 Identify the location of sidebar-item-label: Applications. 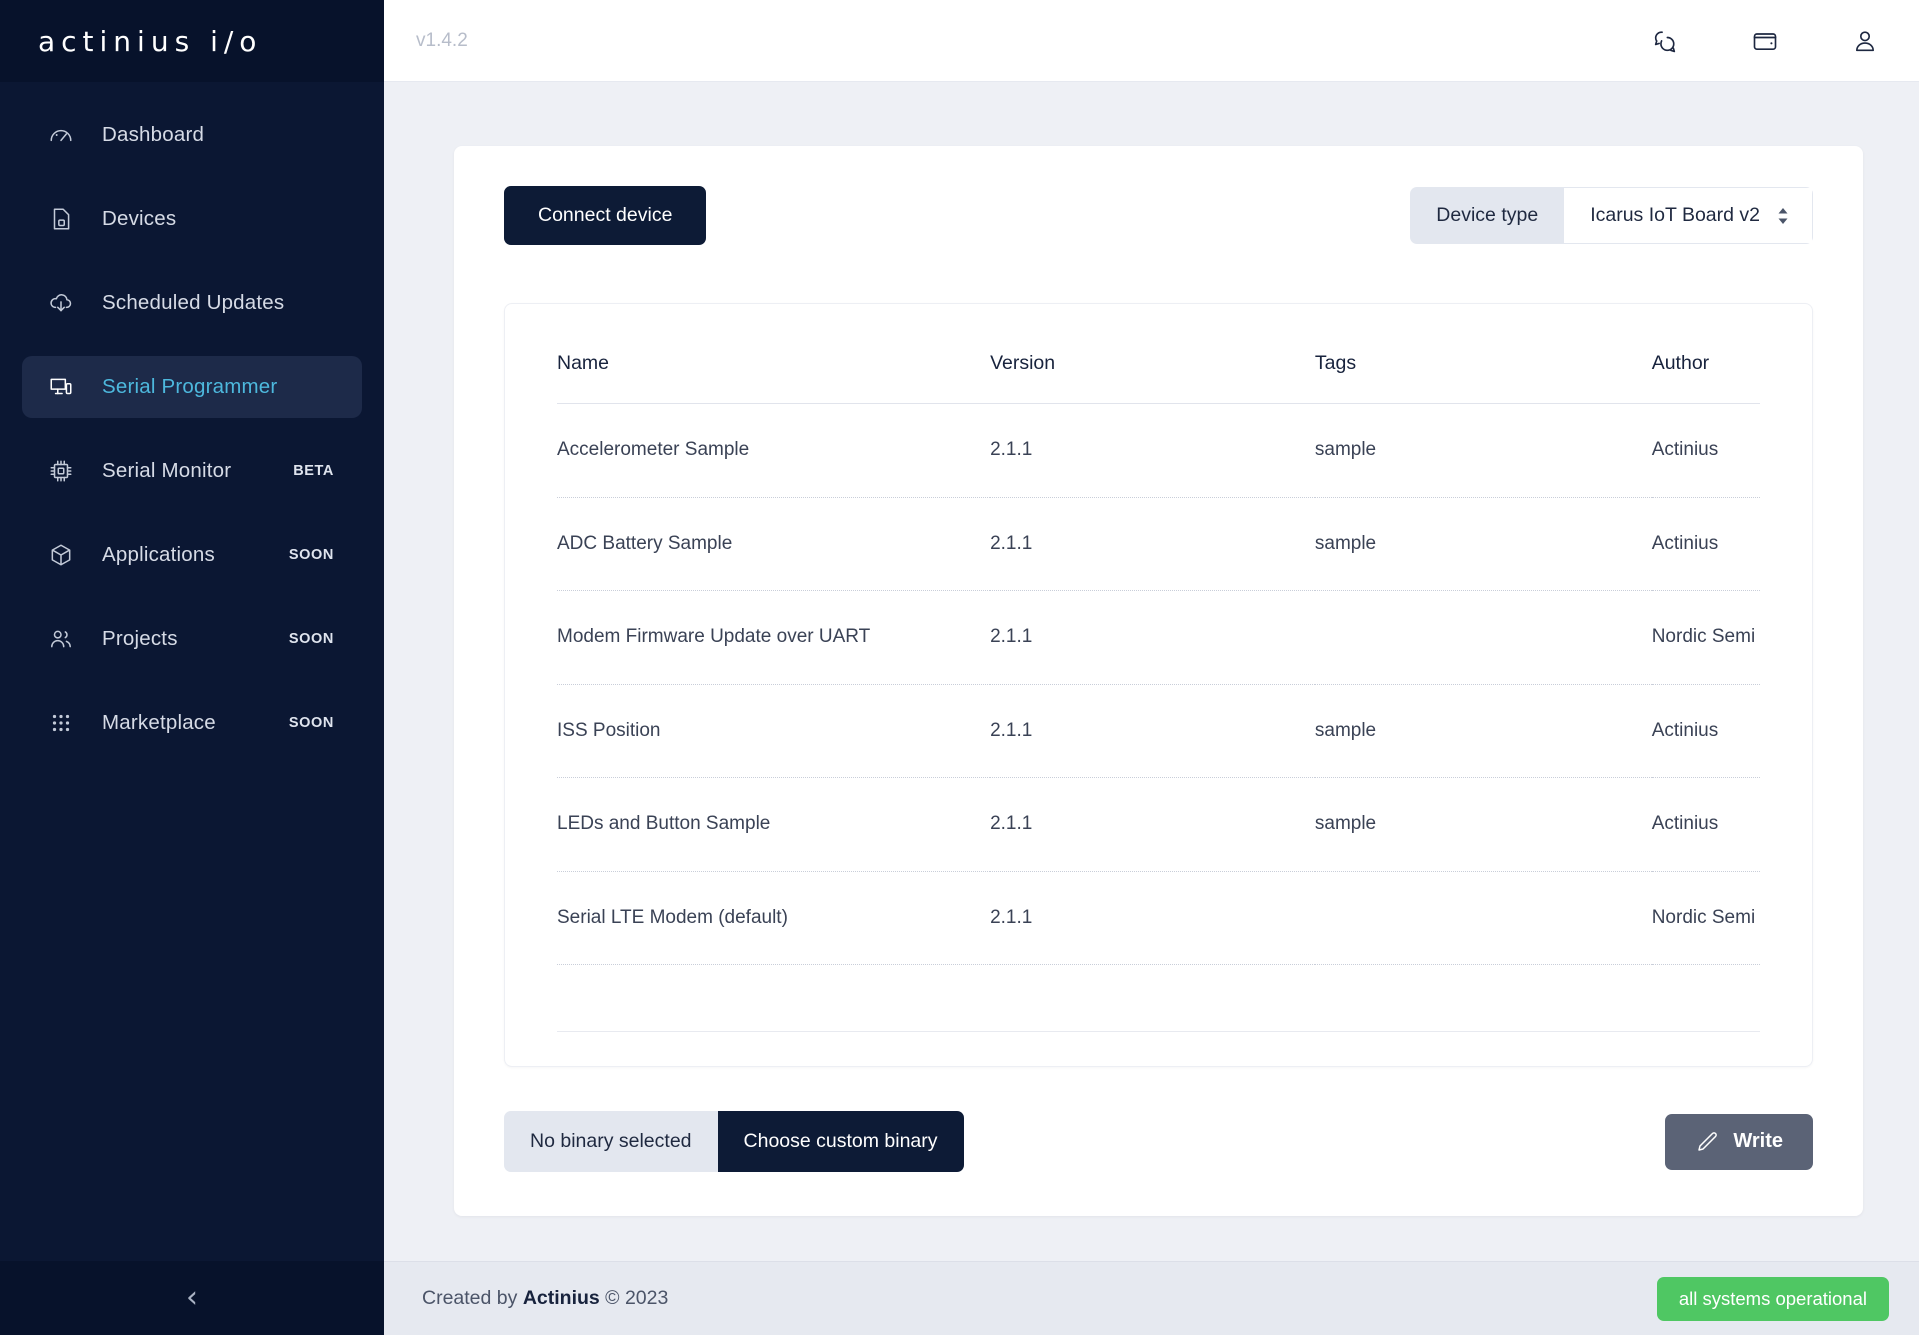
(158, 554).